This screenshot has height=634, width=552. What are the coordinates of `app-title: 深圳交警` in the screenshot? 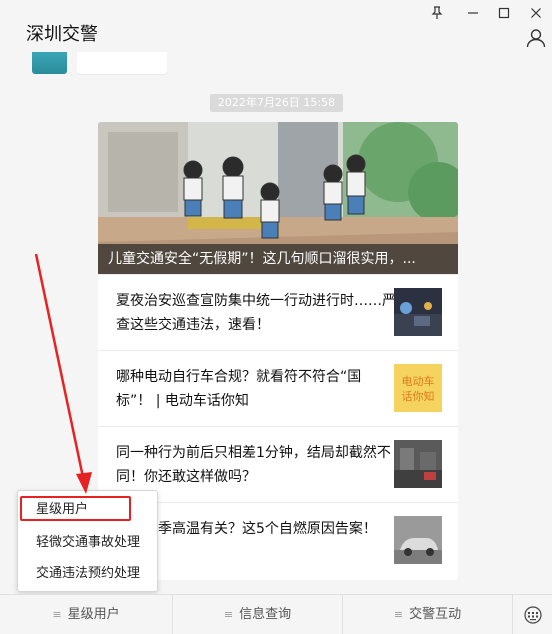 It's located at (62, 34).